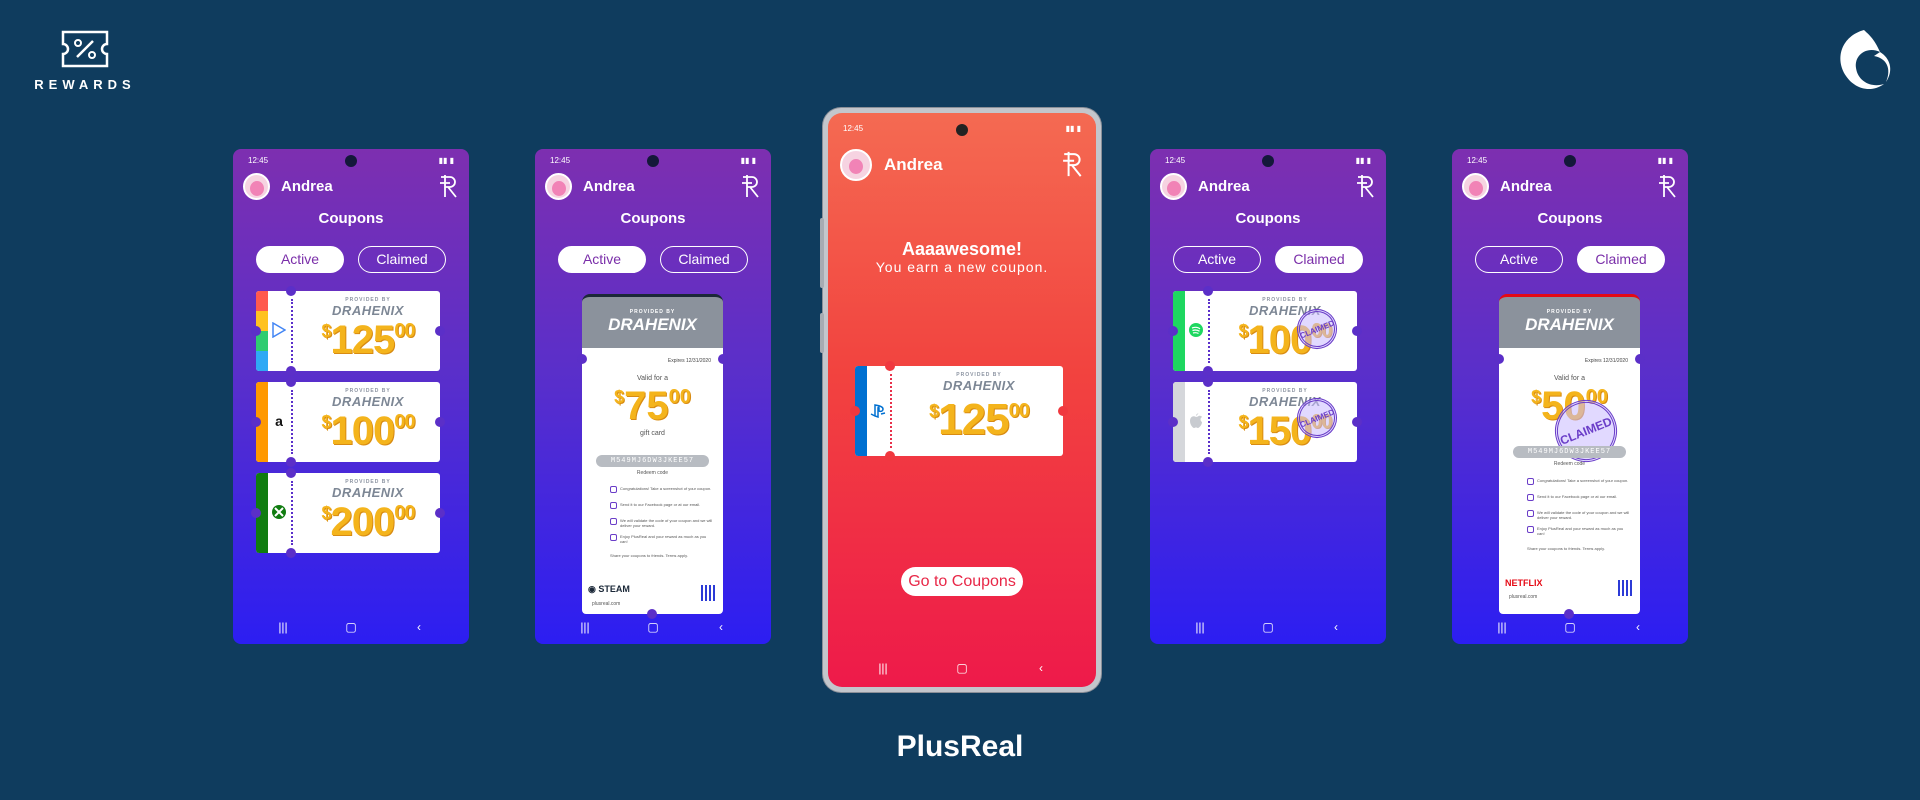  What do you see at coordinates (652, 321) in the screenshot?
I see `ticket-header: PROVIDED BY DRAHENIX` at bounding box center [652, 321].